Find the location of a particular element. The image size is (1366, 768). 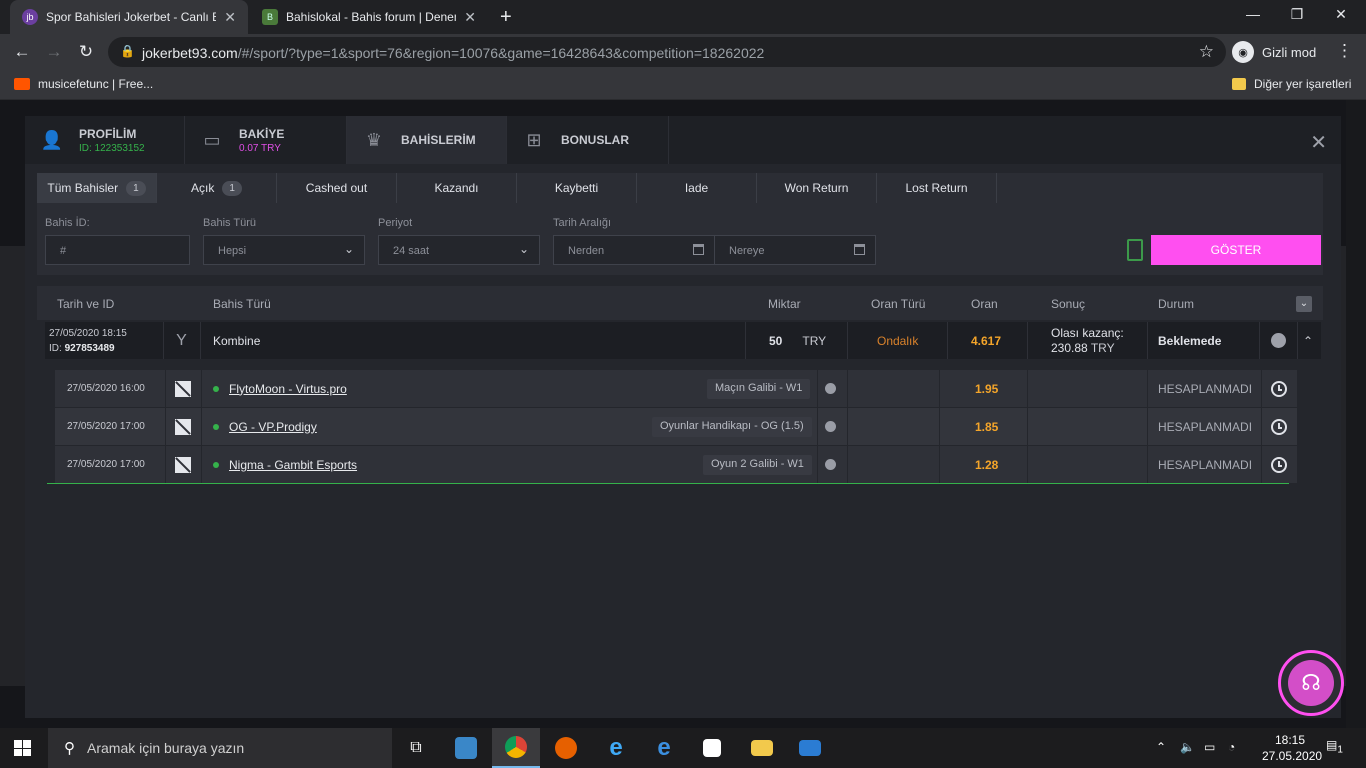

show-button: GÖSTER is located at coordinates (1236, 250).